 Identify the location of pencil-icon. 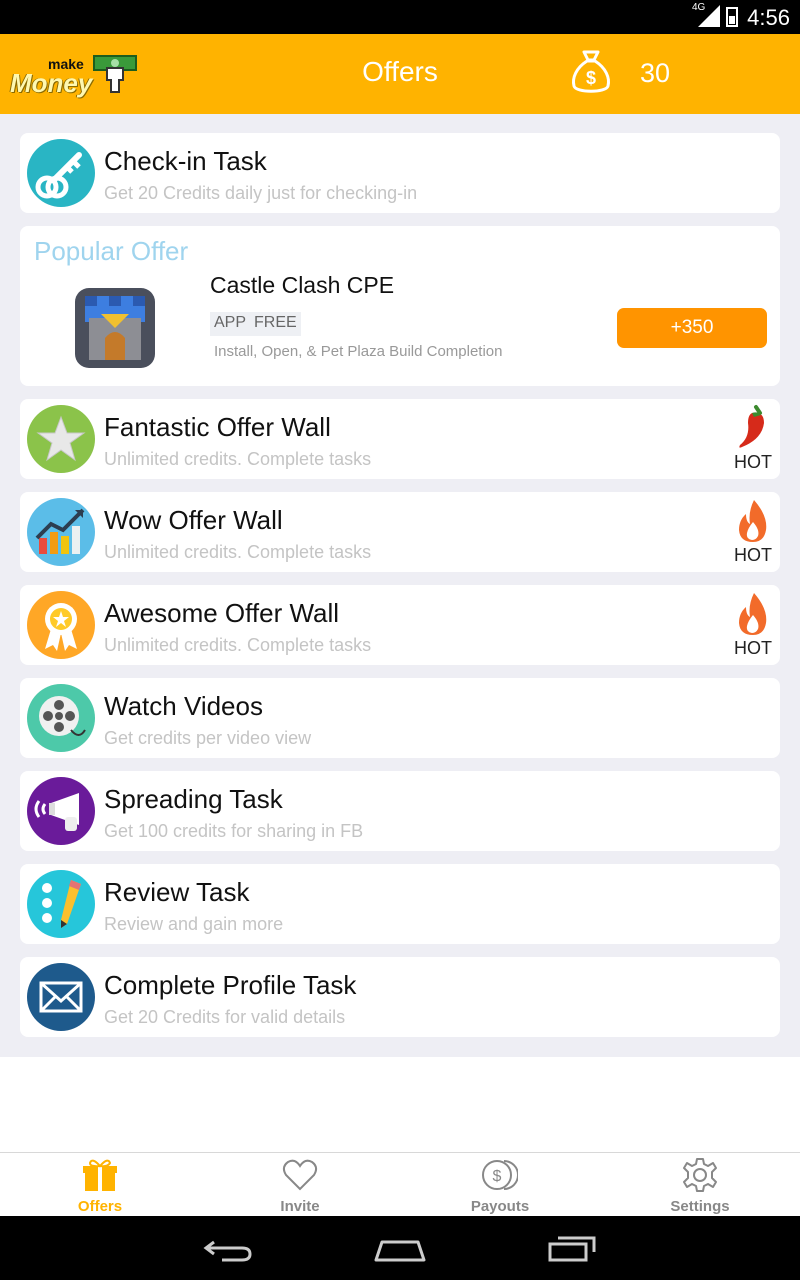
(61, 904).